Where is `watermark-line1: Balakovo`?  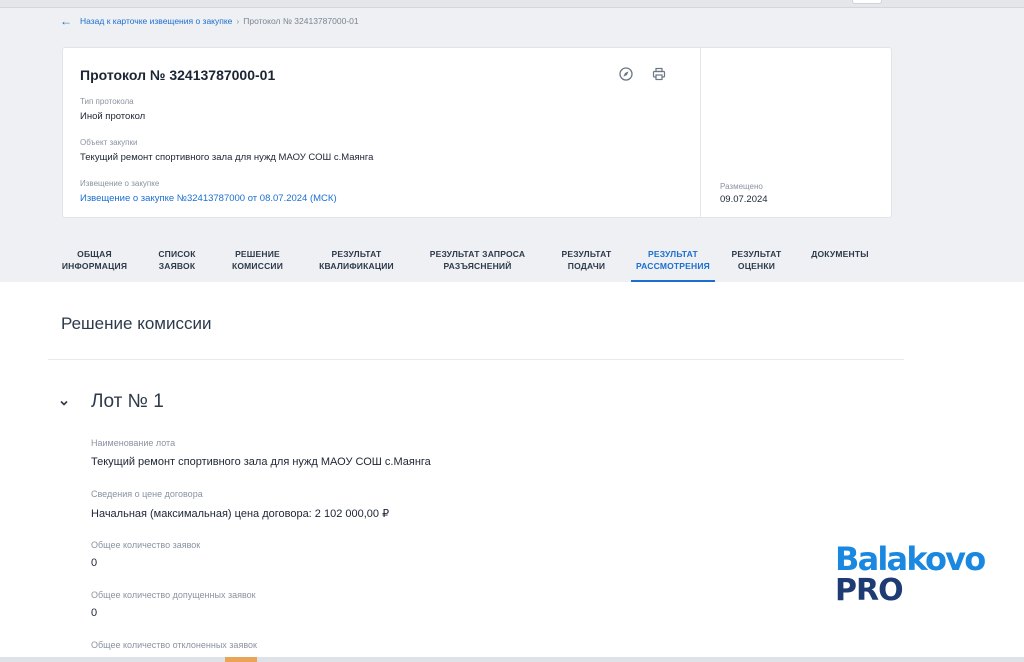
watermark-line1: Balakovo is located at coordinates (910, 559).